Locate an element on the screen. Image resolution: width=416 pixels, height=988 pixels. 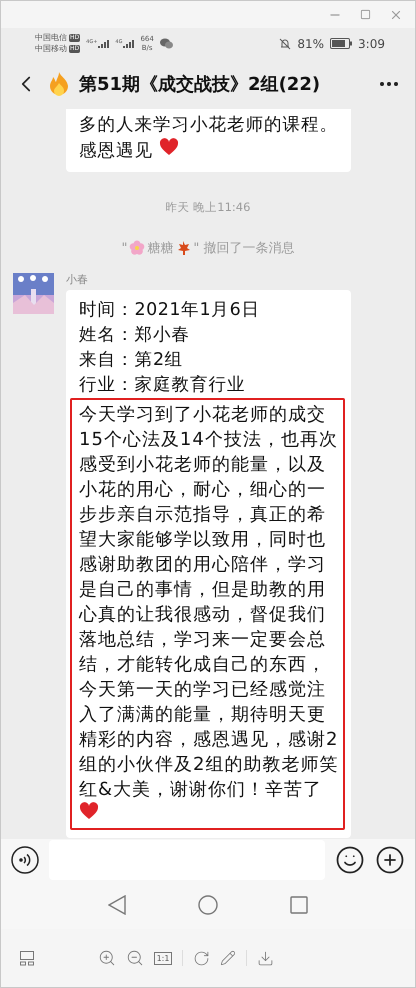
carrier-name: 中国移动 is located at coordinates (51, 49).